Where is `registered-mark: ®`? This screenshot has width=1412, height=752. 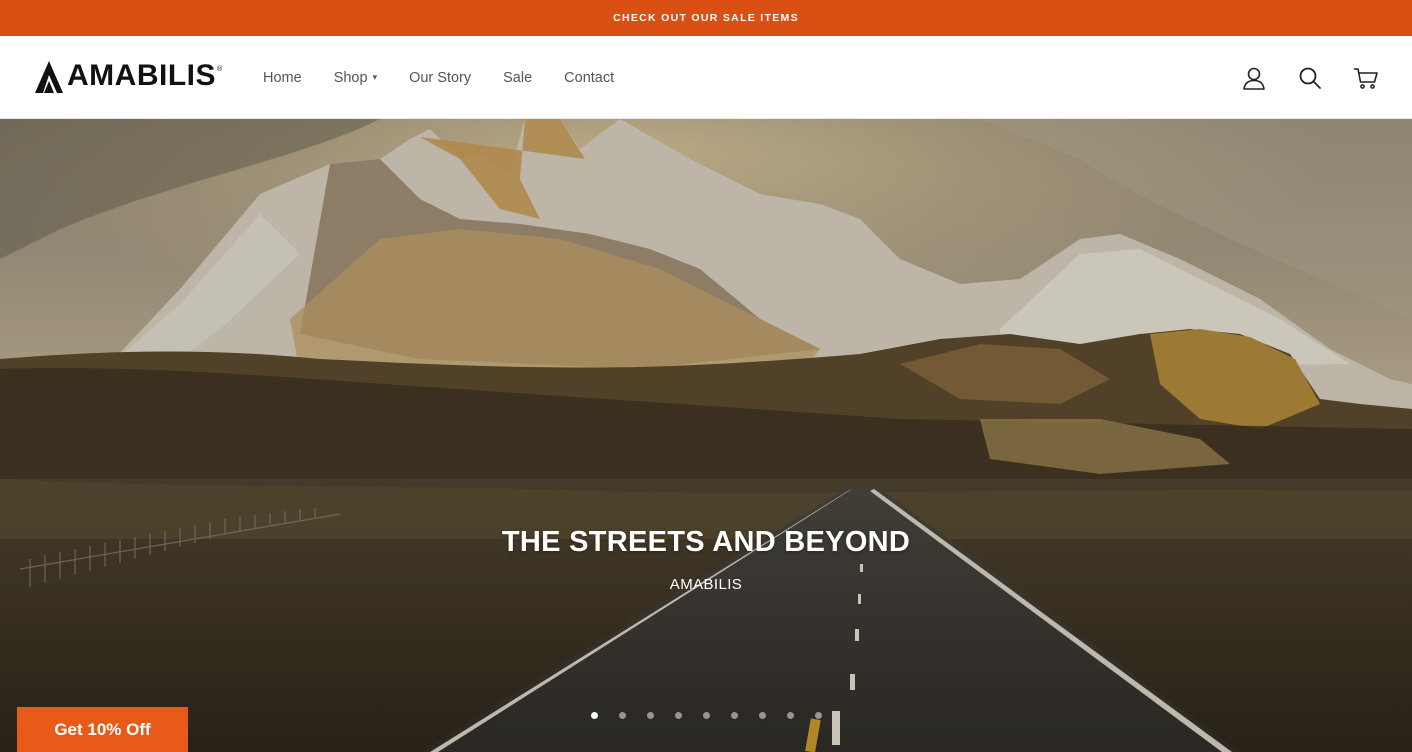 registered-mark: ® is located at coordinates (220, 69).